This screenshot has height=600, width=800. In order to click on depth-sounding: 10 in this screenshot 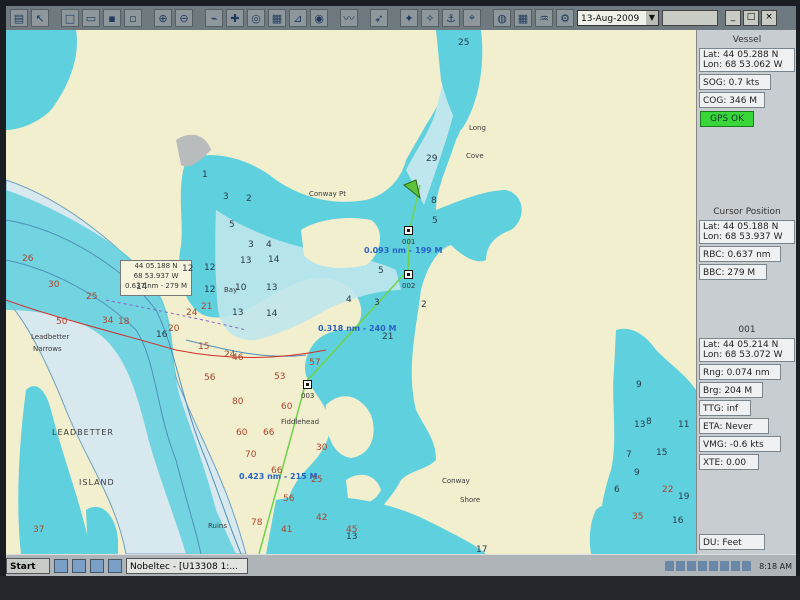, I will do `click(241, 288)`.